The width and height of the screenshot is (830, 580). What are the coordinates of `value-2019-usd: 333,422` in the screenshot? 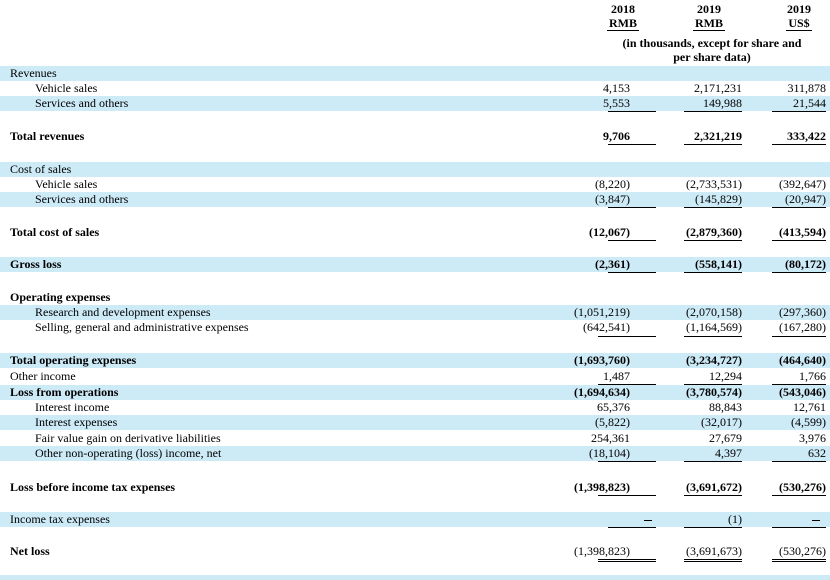 It's located at (806, 136).